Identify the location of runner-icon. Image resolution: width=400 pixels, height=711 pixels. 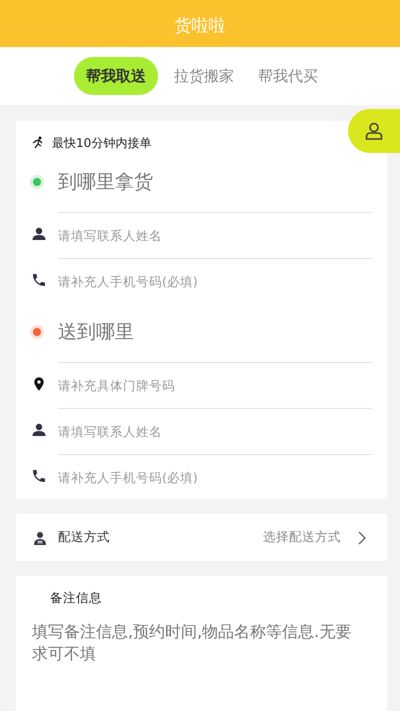
(38, 143).